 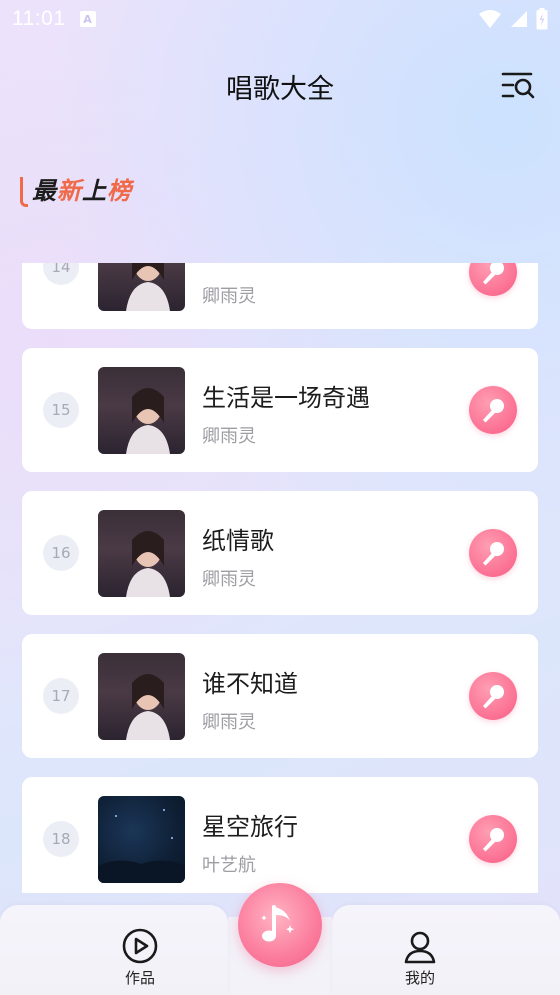 I want to click on play-circle-icon, so click(x=140, y=946).